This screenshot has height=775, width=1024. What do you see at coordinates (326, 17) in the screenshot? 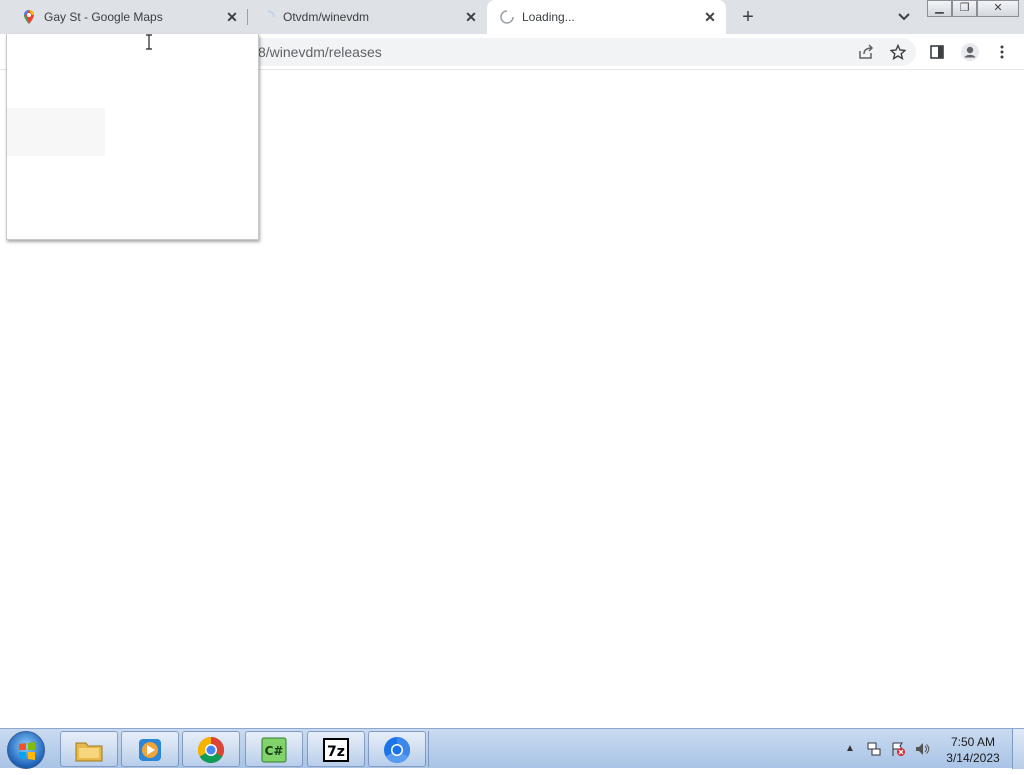
I see `tab-title: Otvdm/winevdm` at bounding box center [326, 17].